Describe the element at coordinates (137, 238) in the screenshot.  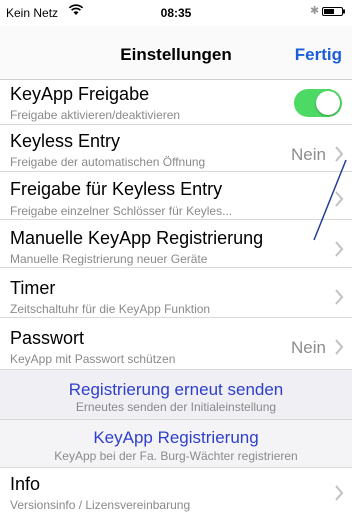
I see `row-title: Manuelle KeyApp Registrierung` at that location.